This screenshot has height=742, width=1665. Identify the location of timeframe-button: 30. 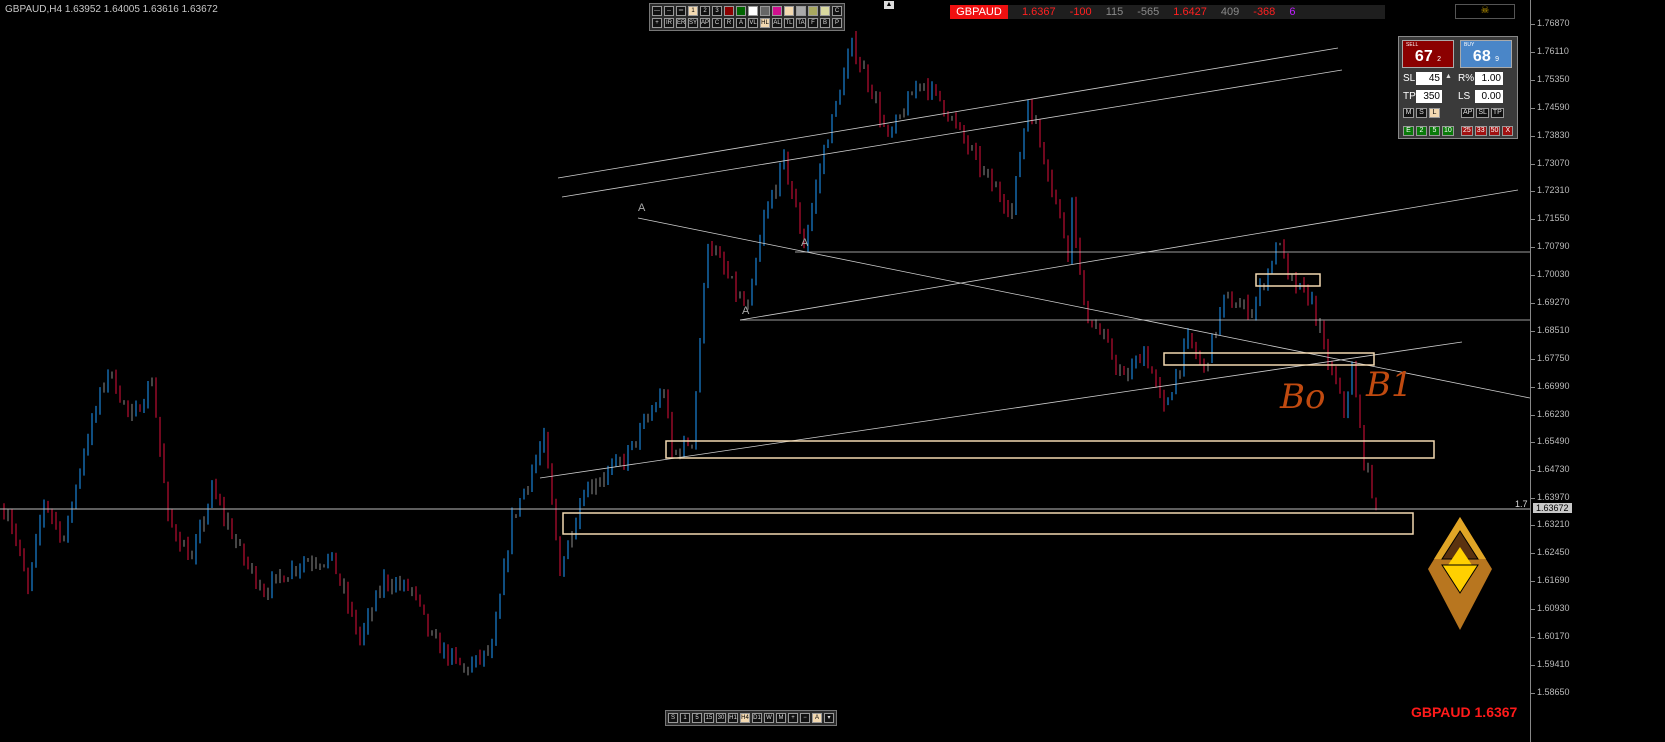
(721, 718).